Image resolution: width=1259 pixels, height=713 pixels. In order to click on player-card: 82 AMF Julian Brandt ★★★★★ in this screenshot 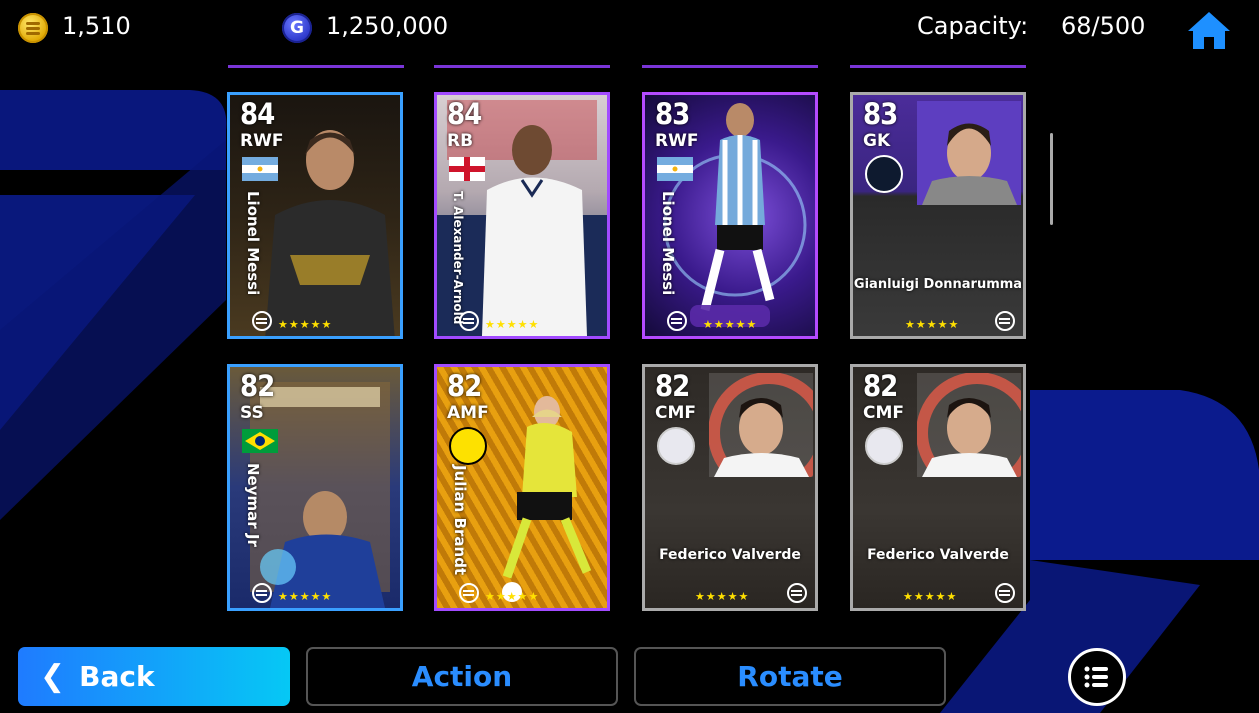, I will do `click(522, 487)`.